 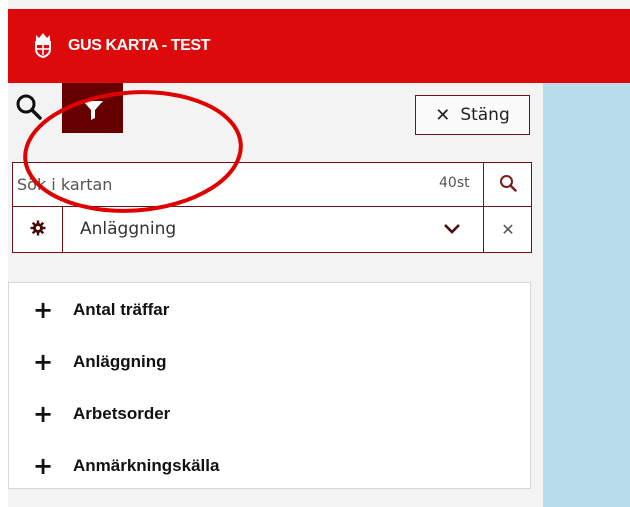 I want to click on app-header: GUS KARTA - TEST, so click(x=319, y=46).